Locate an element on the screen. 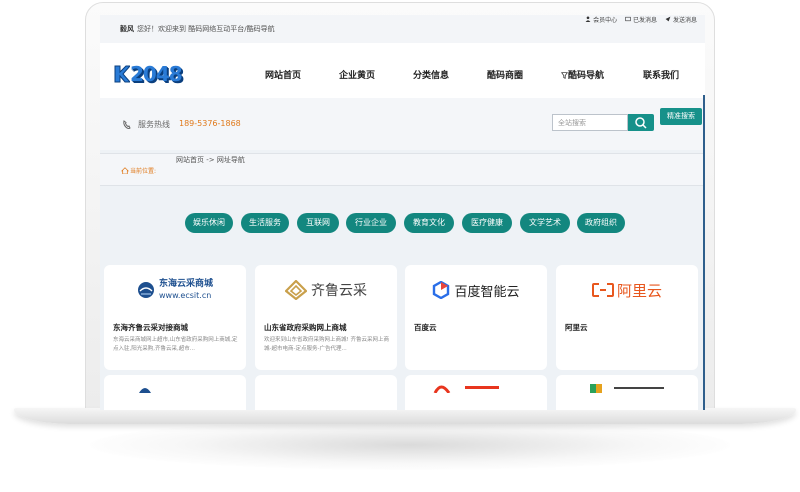 Image resolution: width=800 pixels, height=492 pixels. top-links: 会员中心 已发消息 发送消息 is located at coordinates (641, 19).